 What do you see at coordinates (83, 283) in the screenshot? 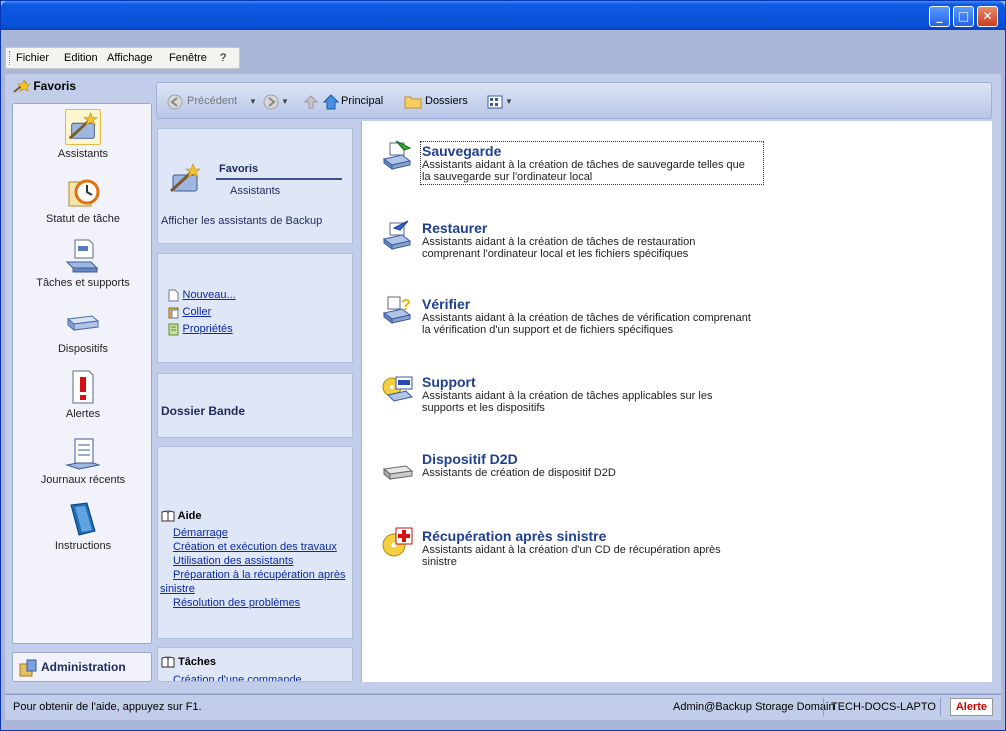
I see `sidebar-item-label: Tâches et supports` at bounding box center [83, 283].